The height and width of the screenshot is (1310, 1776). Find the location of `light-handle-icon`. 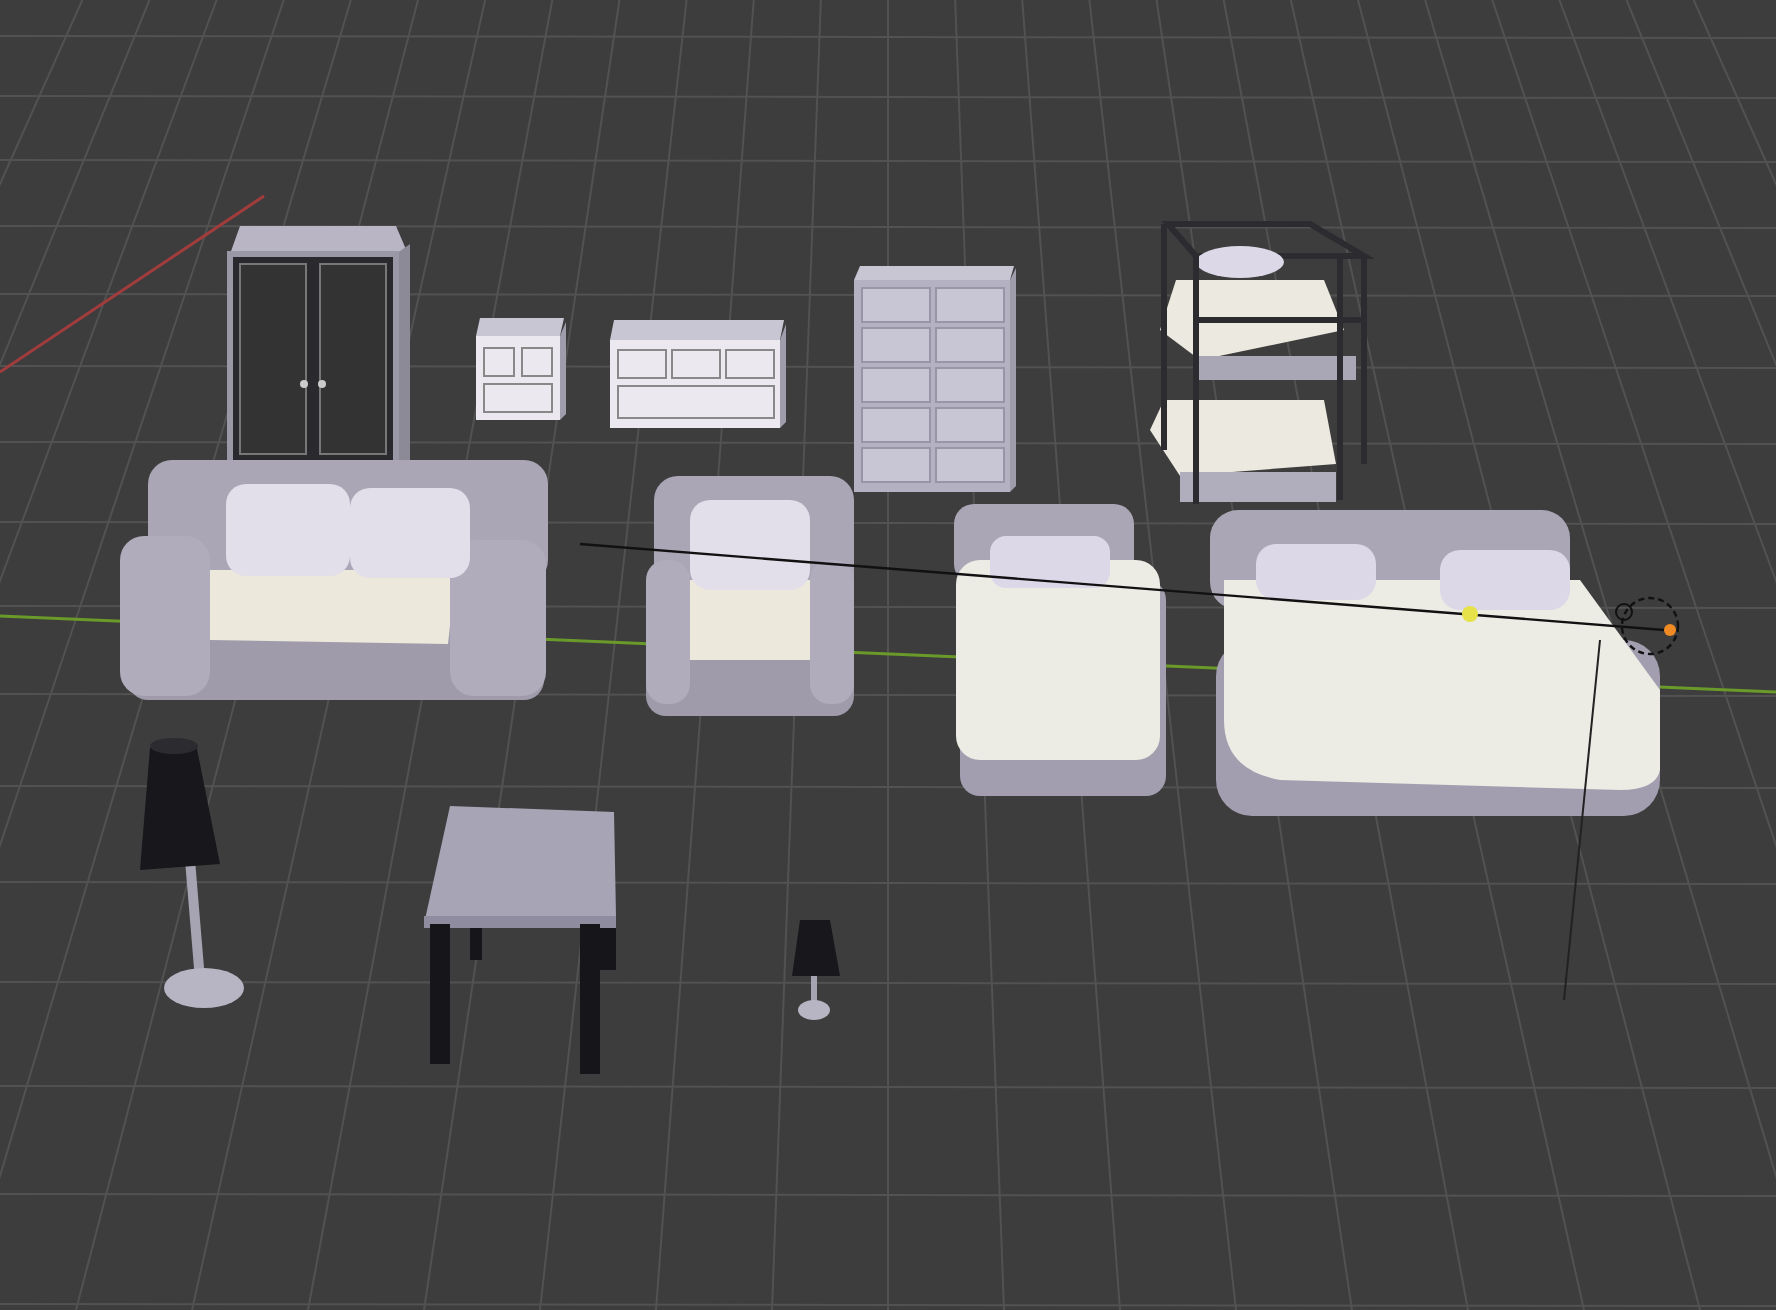

light-handle-icon is located at coordinates (1470, 614).